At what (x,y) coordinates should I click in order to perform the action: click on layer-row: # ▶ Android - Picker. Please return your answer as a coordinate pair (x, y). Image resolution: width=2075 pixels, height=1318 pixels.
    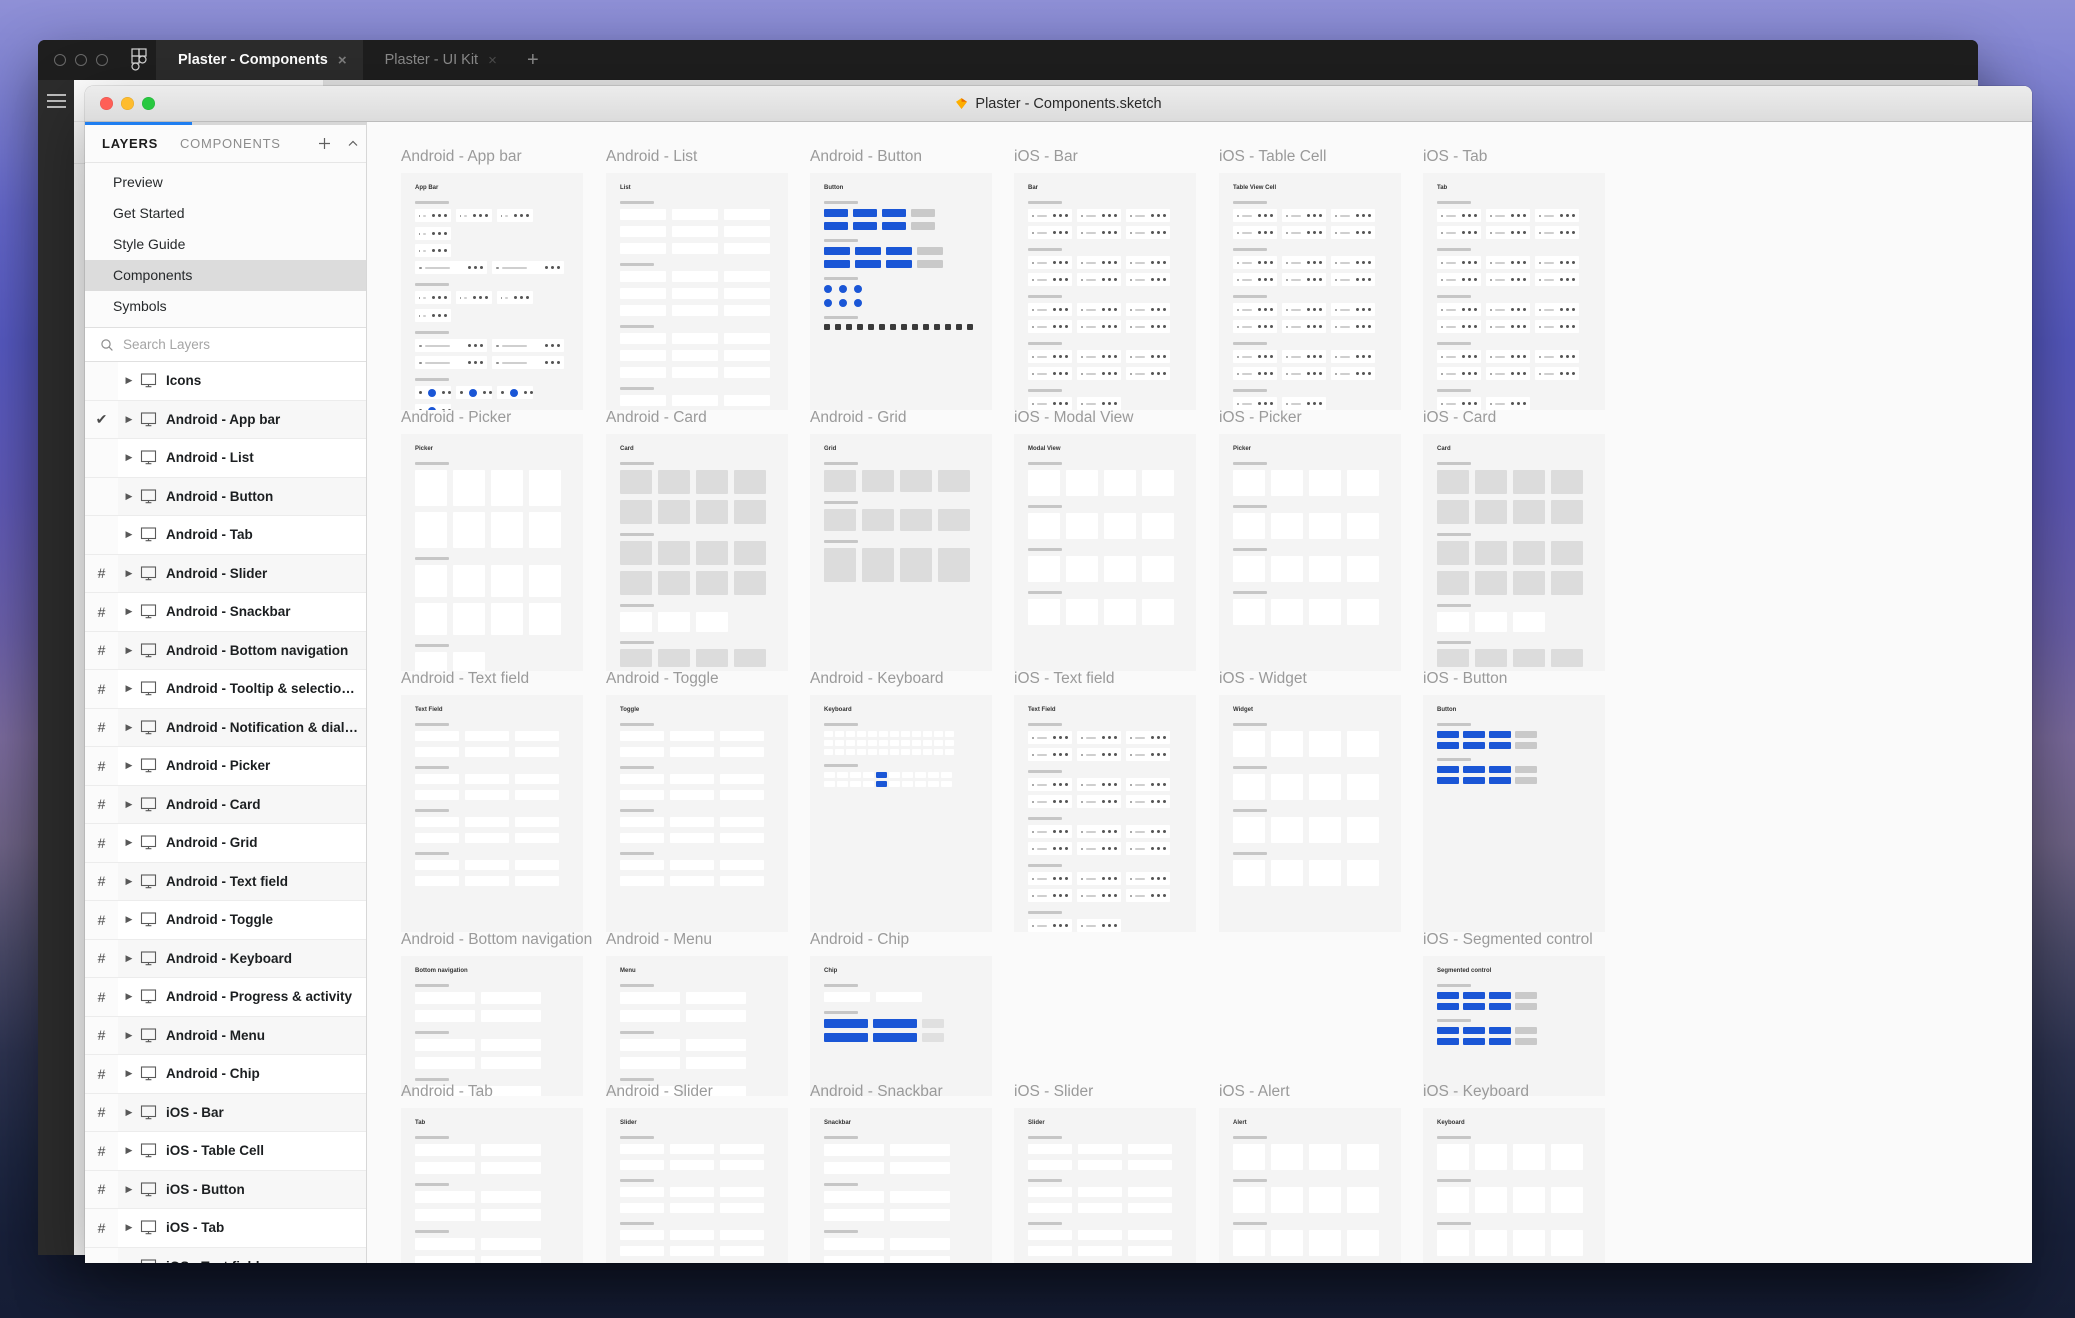
    Looking at the image, I should click on (225, 766).